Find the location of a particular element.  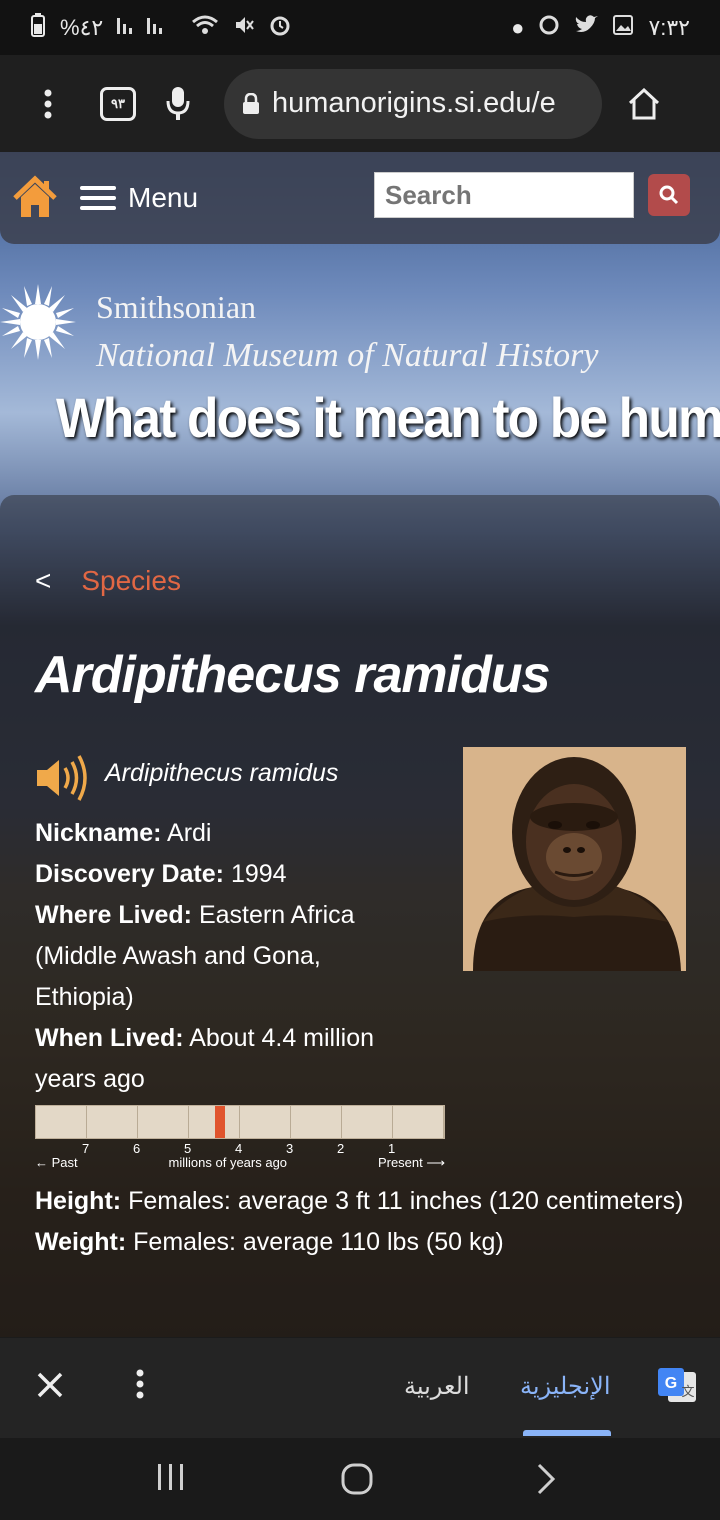

url-text: humanorigins.si.edu/e is located at coordinates (414, 103).